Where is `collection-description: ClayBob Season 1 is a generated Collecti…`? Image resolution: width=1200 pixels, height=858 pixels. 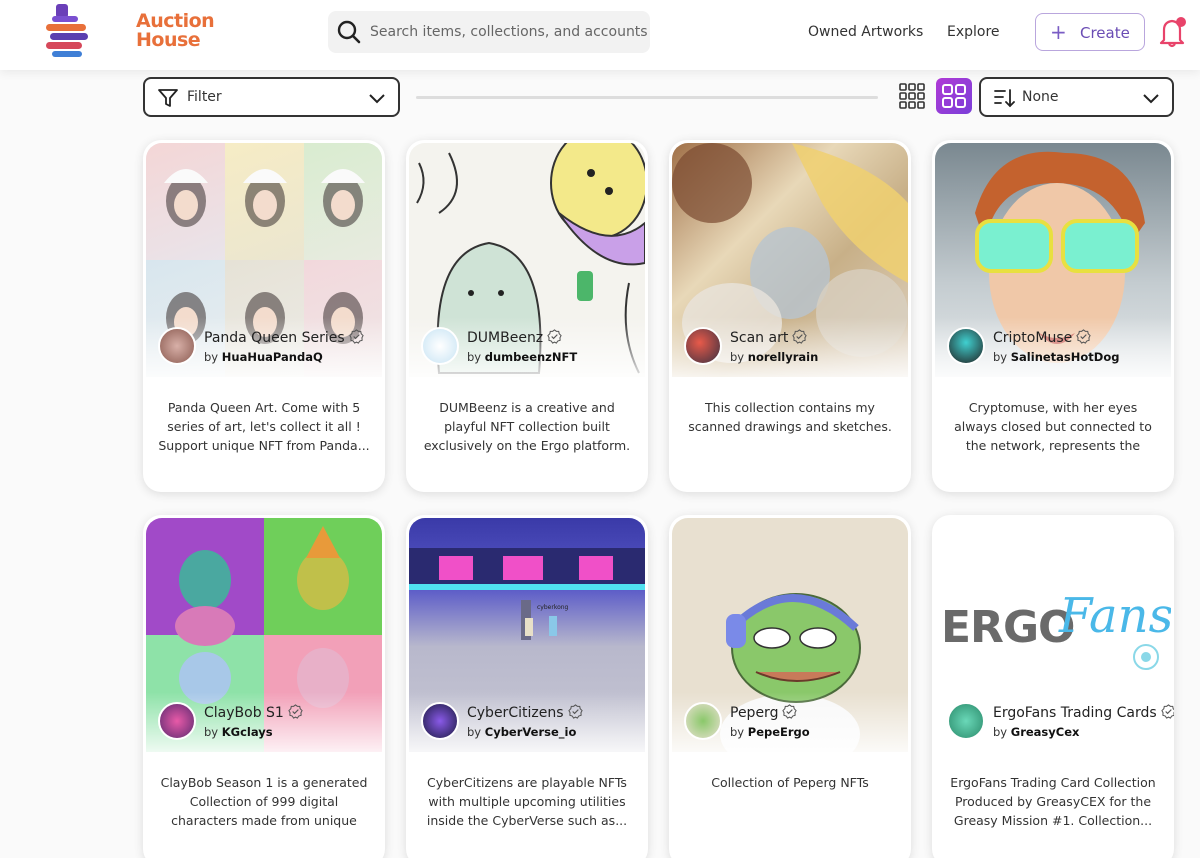 collection-description: ClayBob Season 1 is a generated Collecti… is located at coordinates (264, 801).